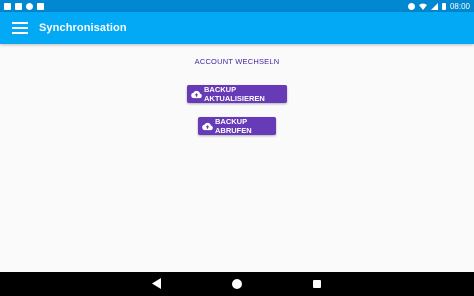  What do you see at coordinates (237, 28) in the screenshot?
I see `app-bar: Synchronisation` at bounding box center [237, 28].